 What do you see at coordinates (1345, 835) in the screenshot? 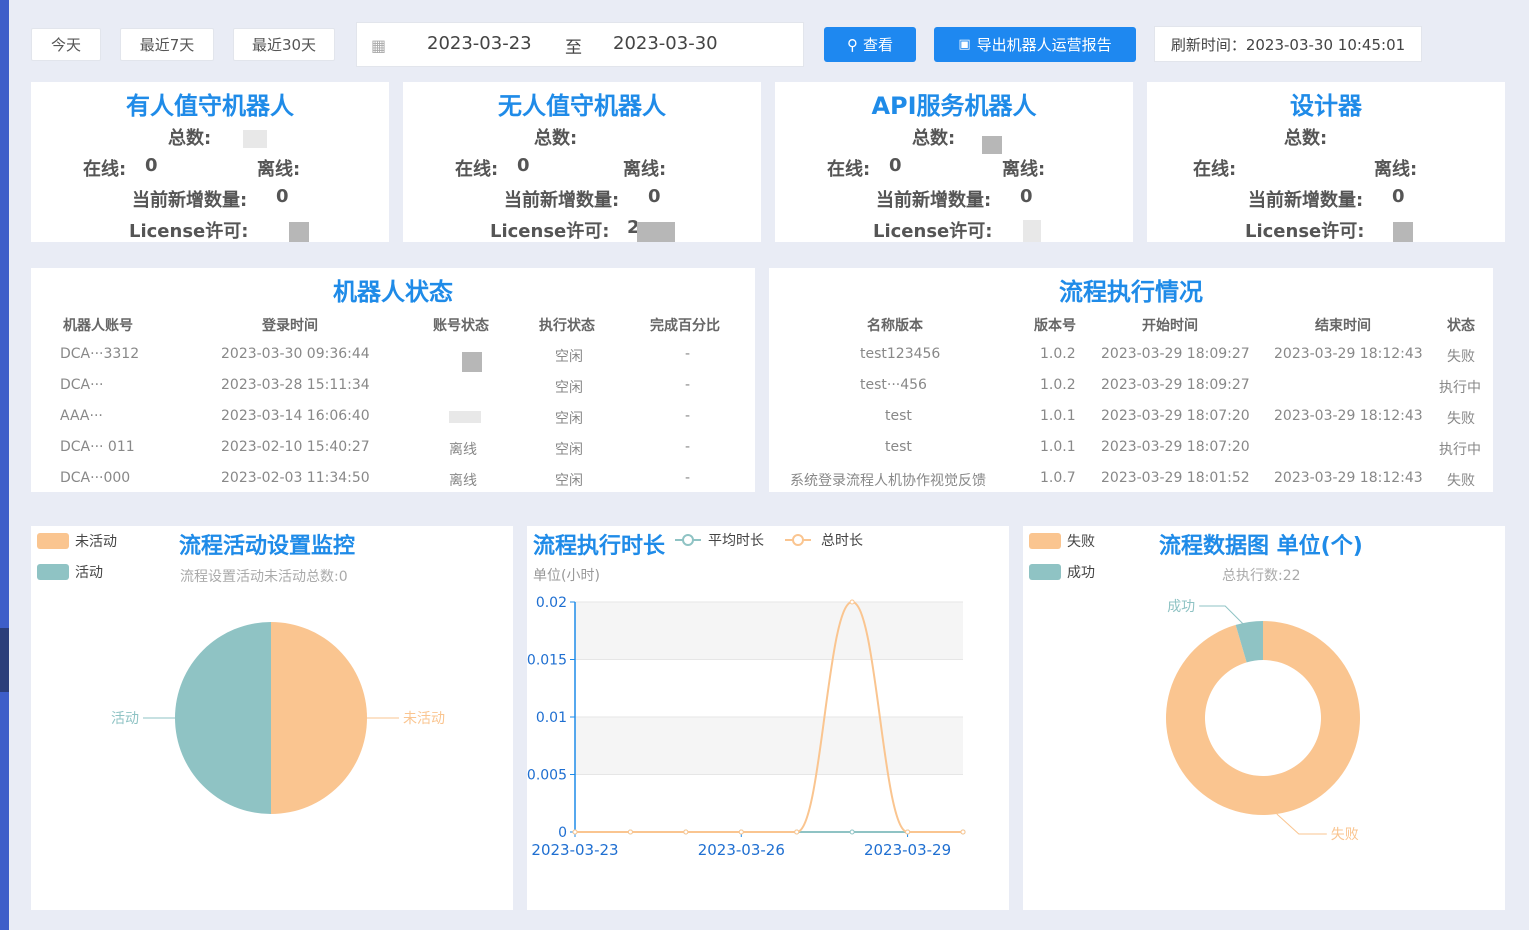
I see `donut-label: 失败` at bounding box center [1345, 835].